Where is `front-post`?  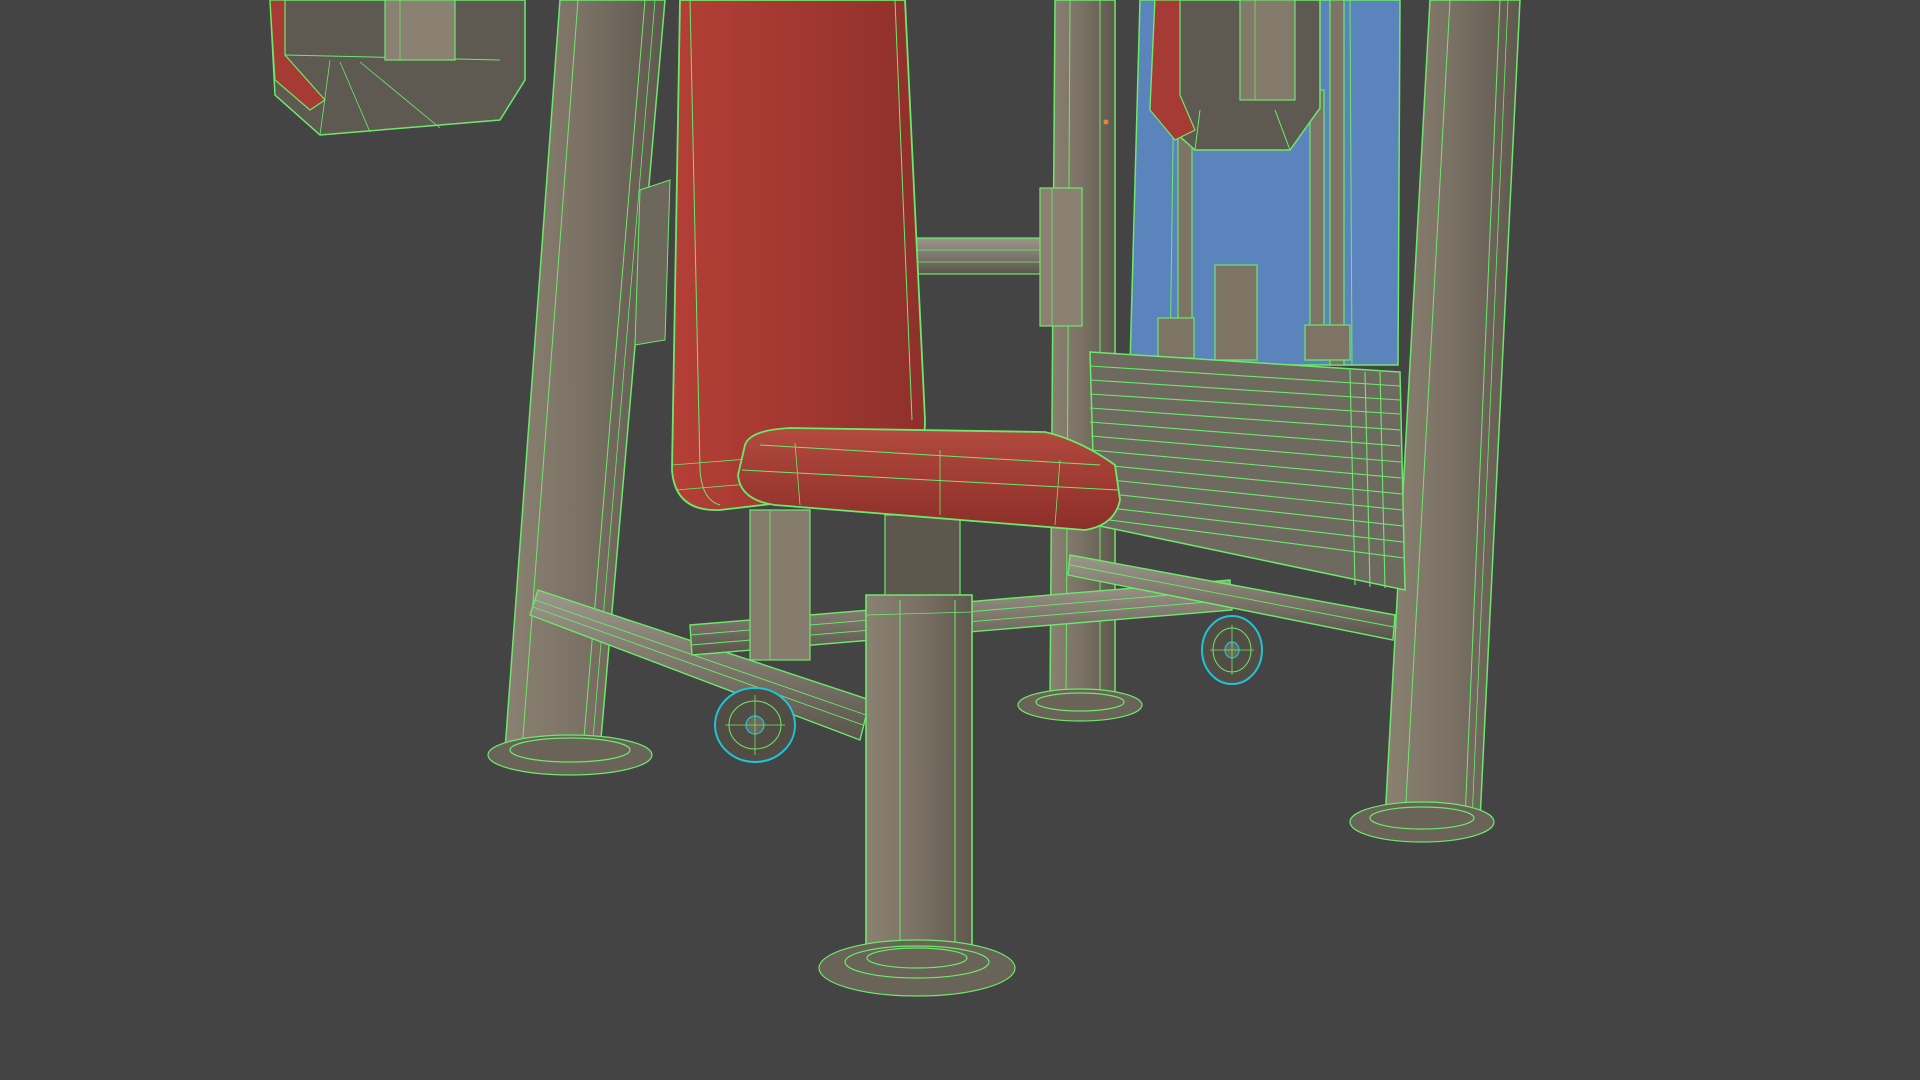 front-post is located at coordinates (919, 790).